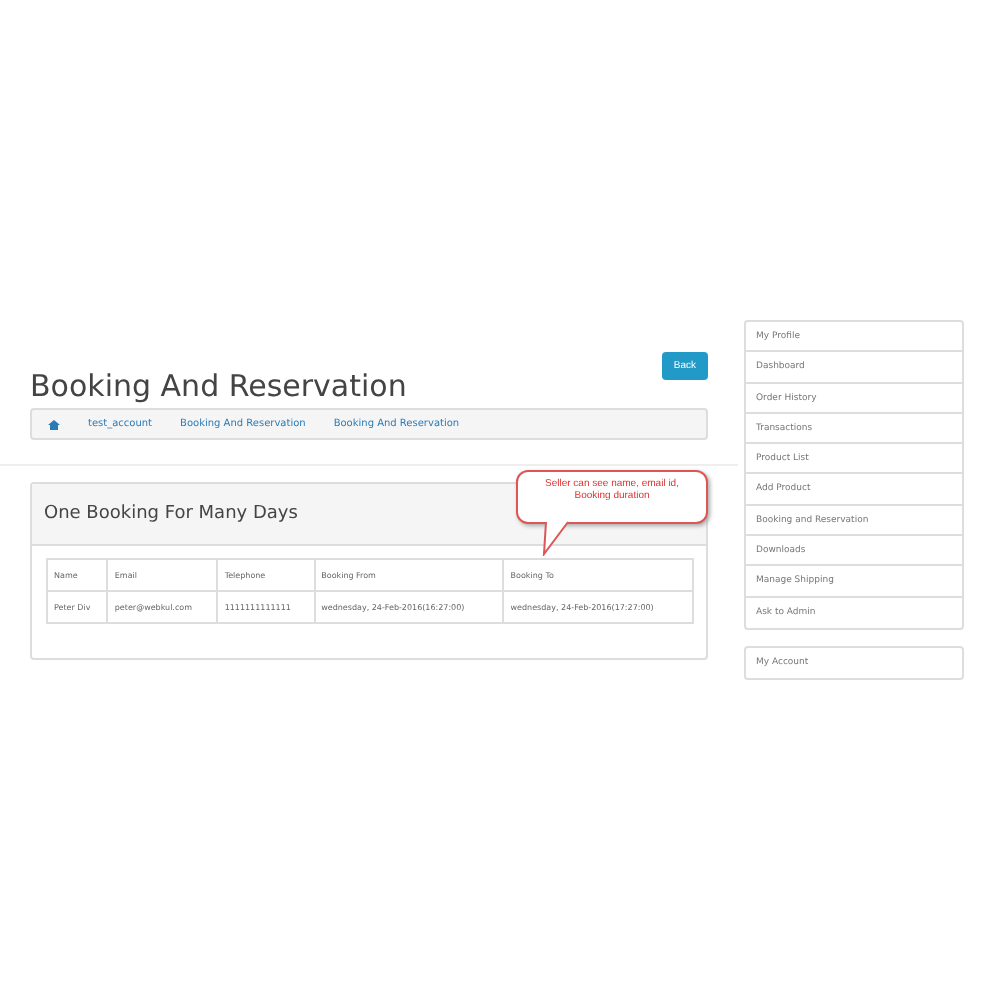 The width and height of the screenshot is (1000, 1000). What do you see at coordinates (171, 514) in the screenshot?
I see `panel-title: One Booking For Many Days` at bounding box center [171, 514].